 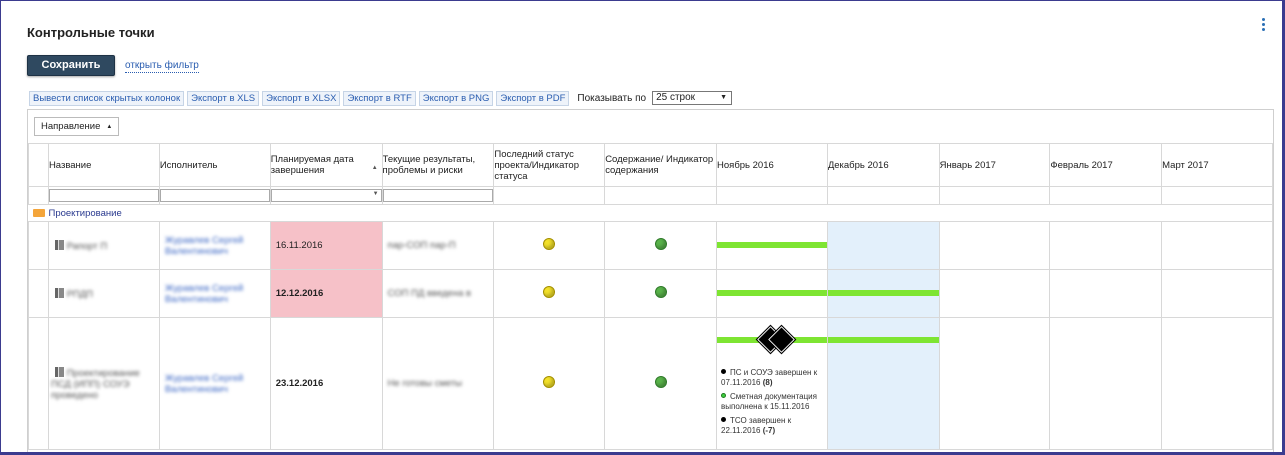 I want to click on open-filter-link: открыть фильтр, so click(x=162, y=66).